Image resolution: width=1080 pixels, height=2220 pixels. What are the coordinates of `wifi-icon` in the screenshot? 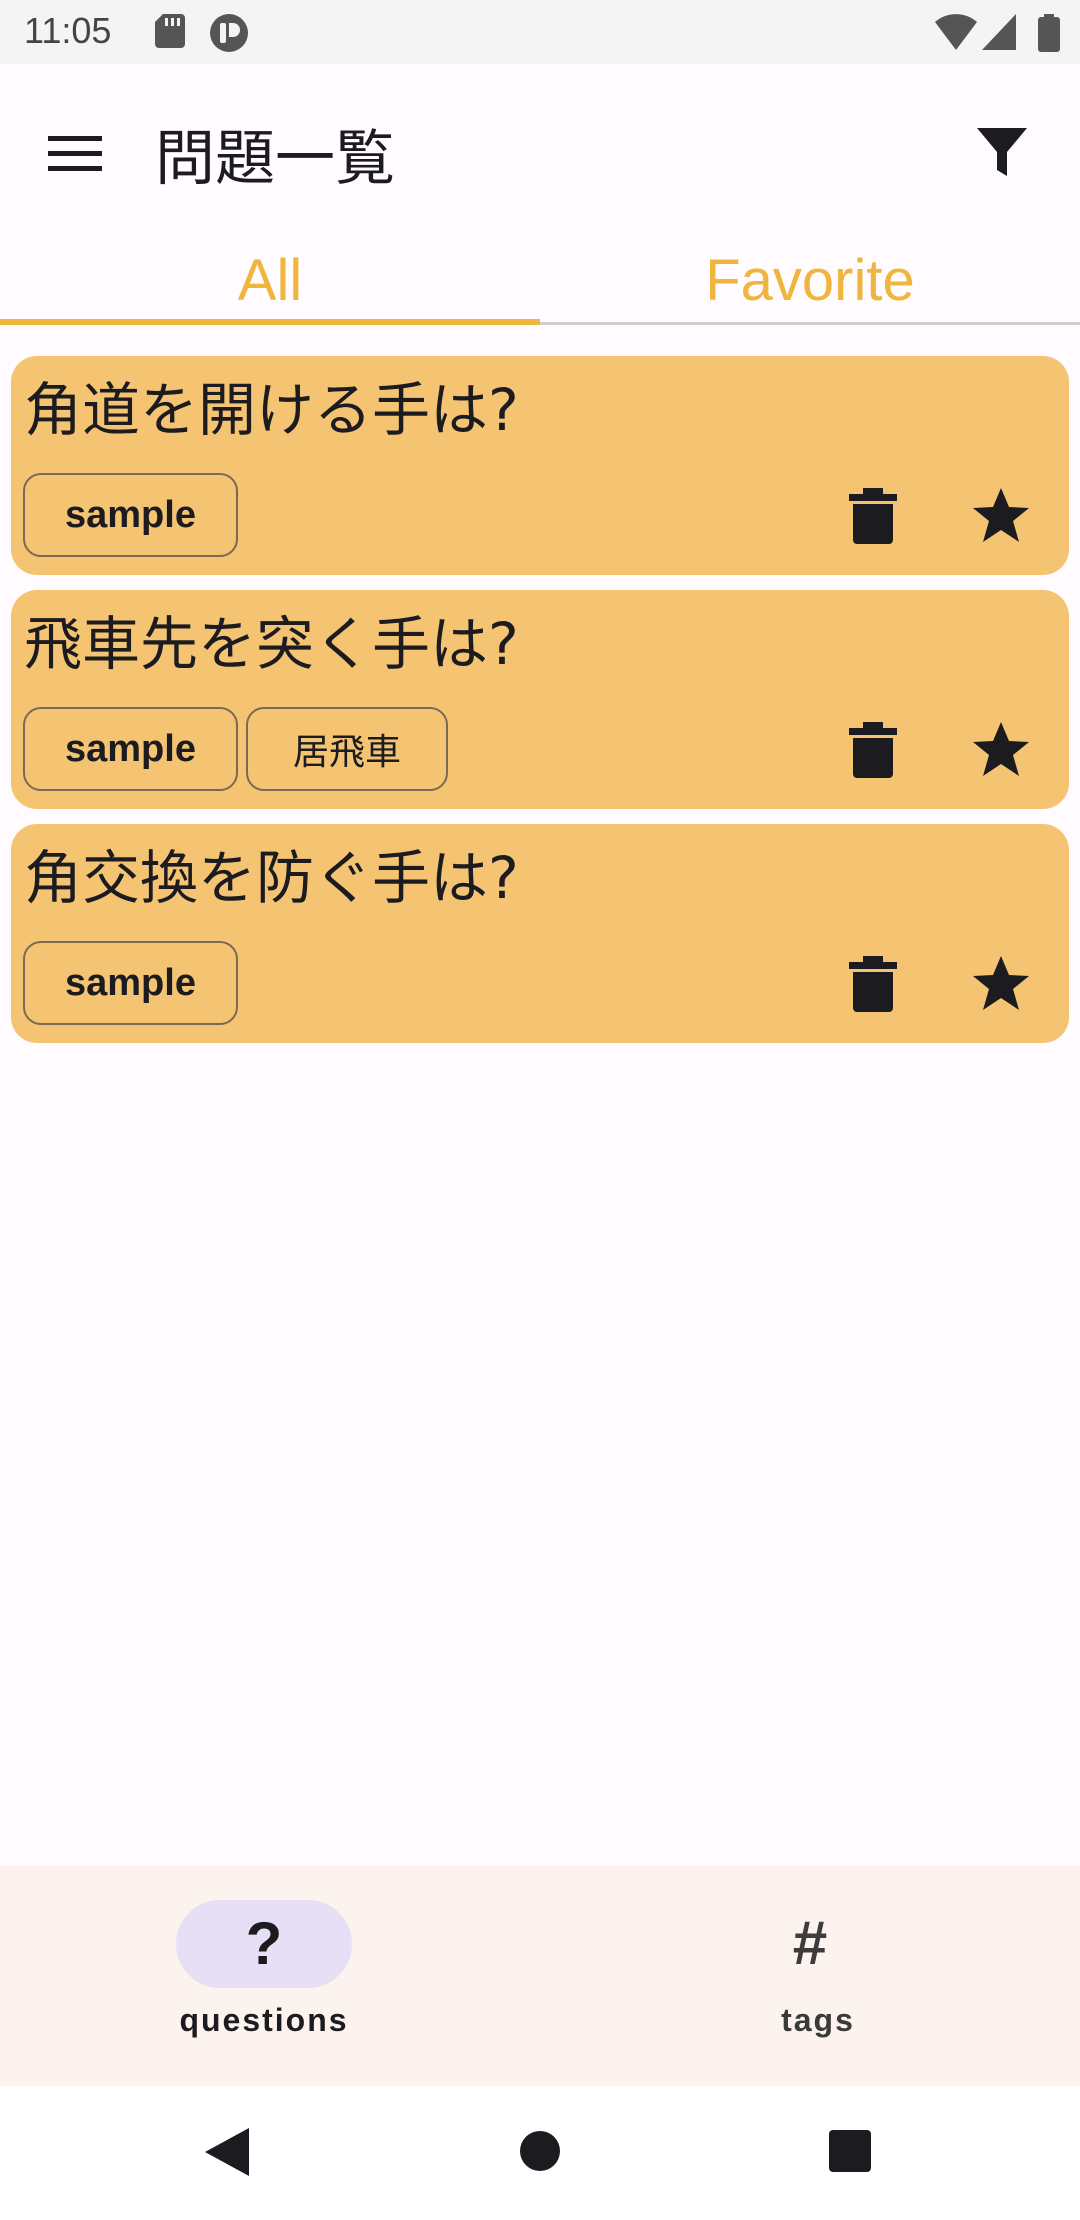 It's located at (956, 32).